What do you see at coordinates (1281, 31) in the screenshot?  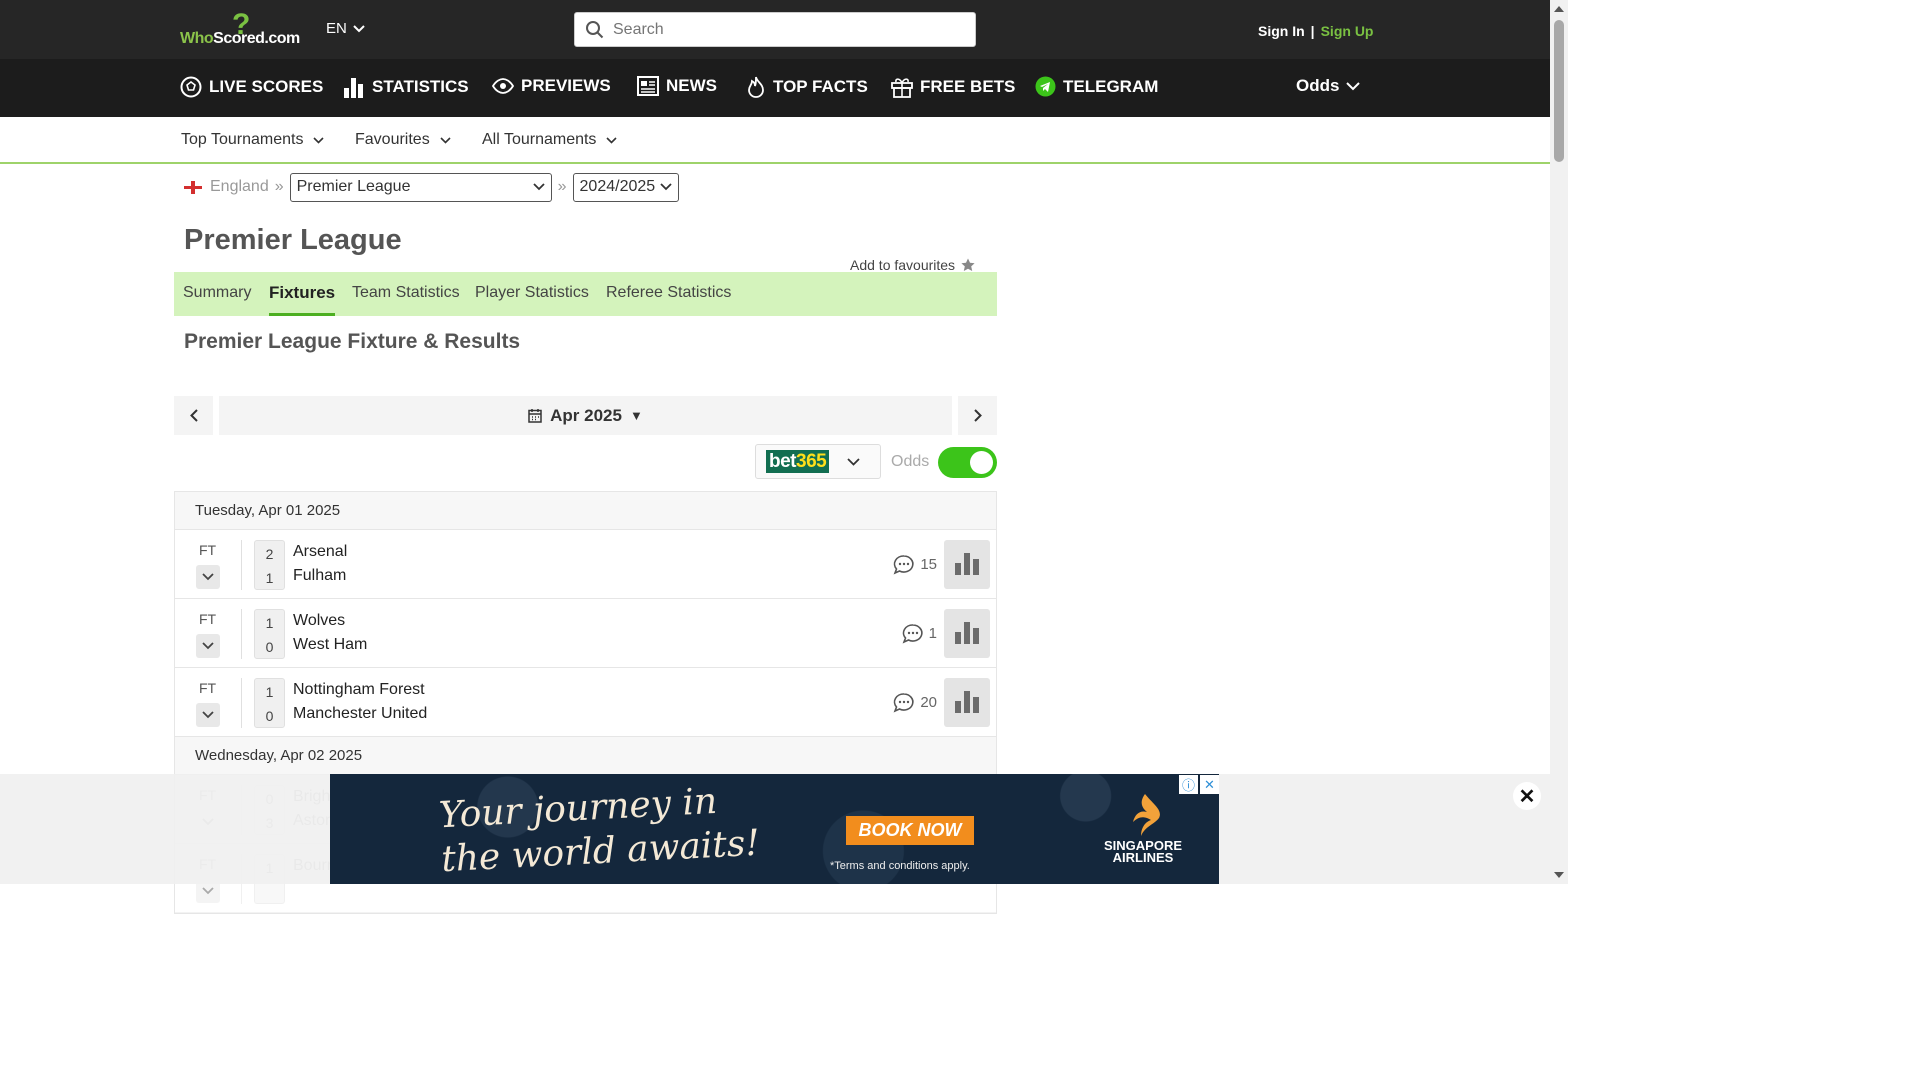 I see `sign-in-link: Sign In` at bounding box center [1281, 31].